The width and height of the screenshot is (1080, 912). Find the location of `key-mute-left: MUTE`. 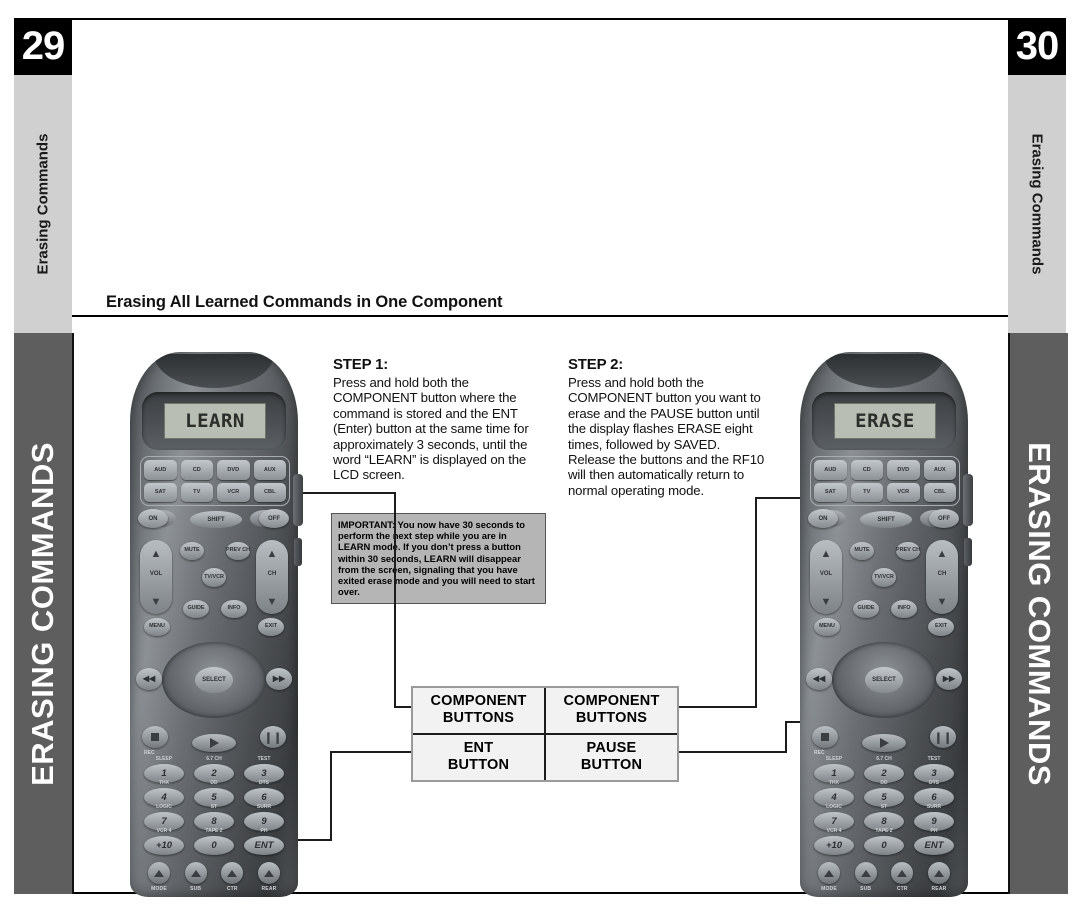

key-mute-left: MUTE is located at coordinates (192, 551).